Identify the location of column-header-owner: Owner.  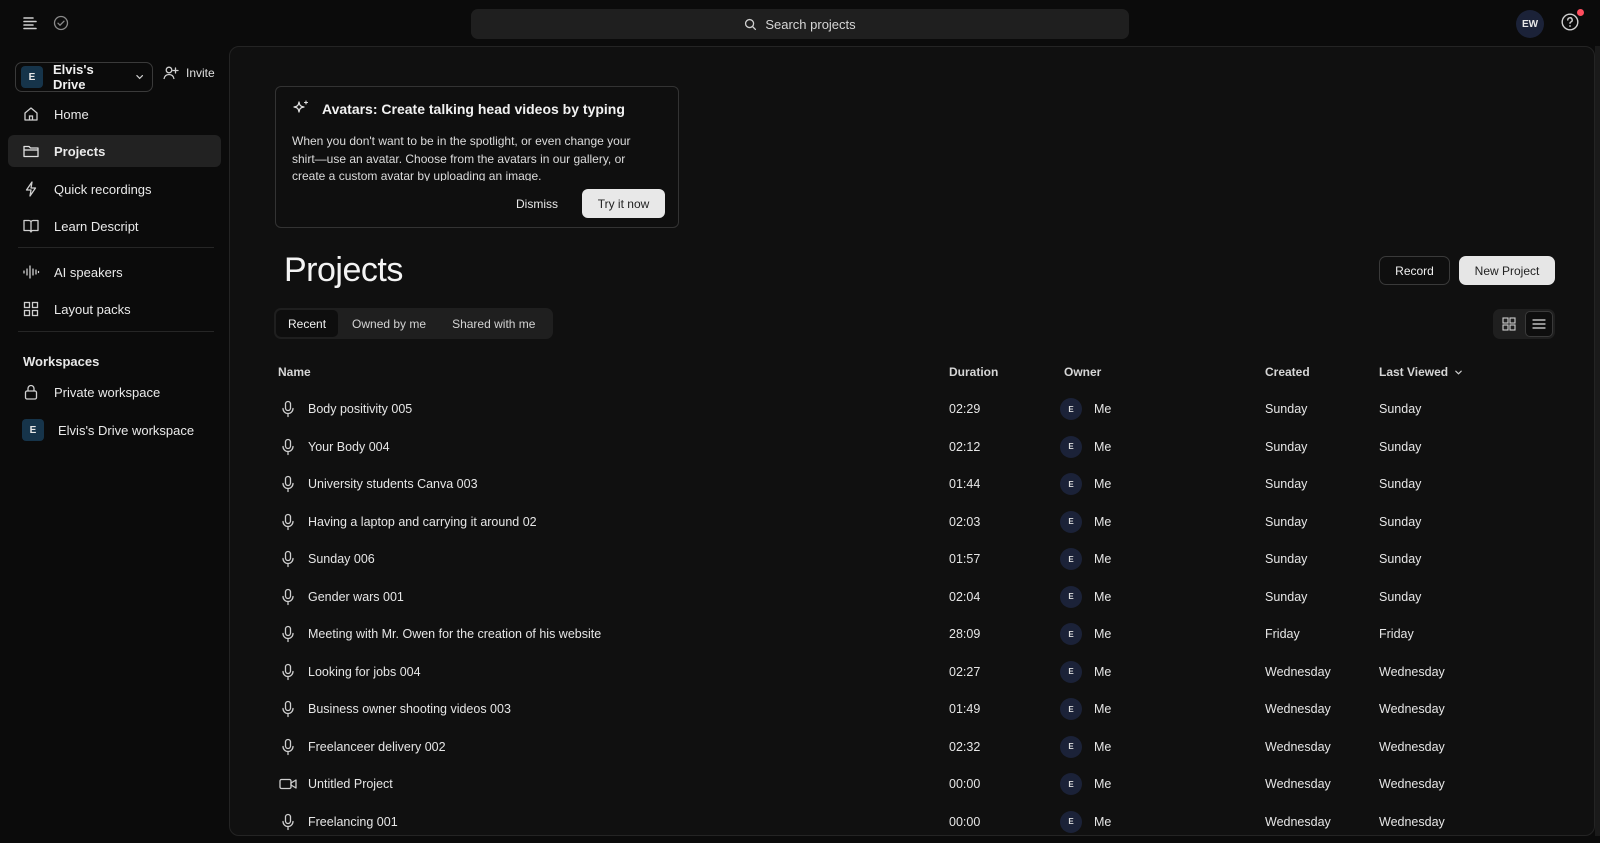
(1082, 372).